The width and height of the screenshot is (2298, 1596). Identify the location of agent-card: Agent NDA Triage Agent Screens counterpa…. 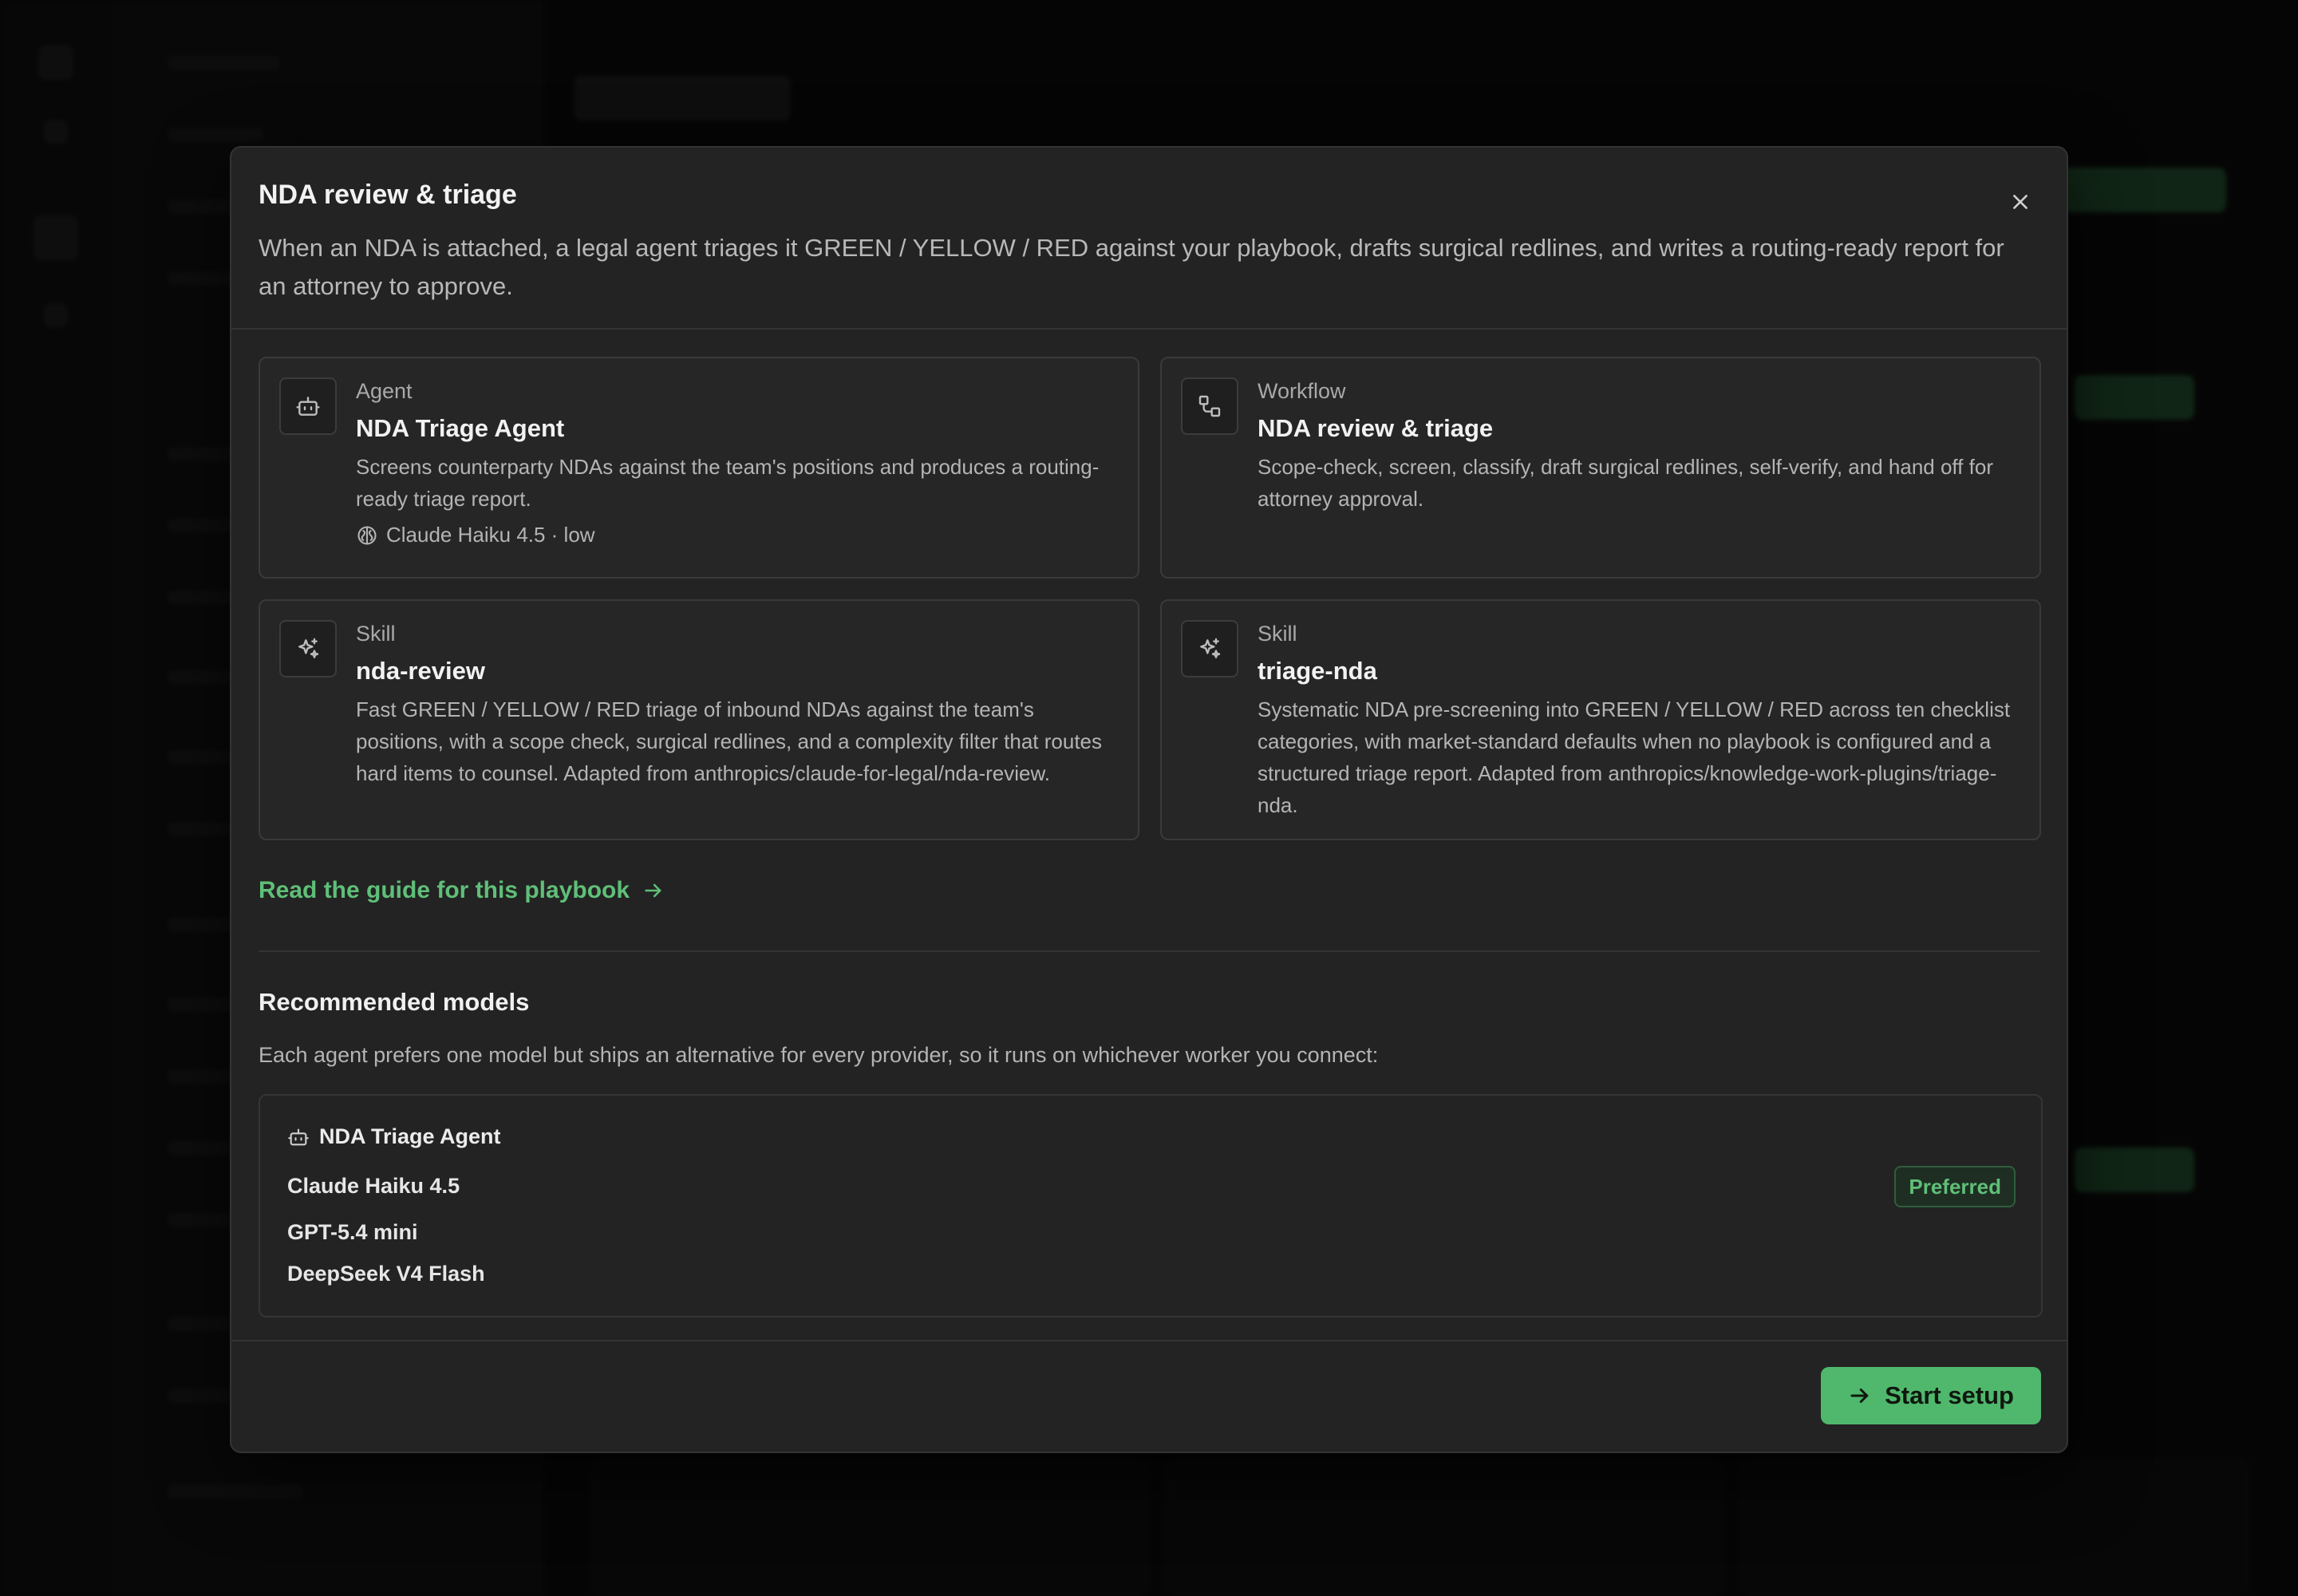
(699, 468).